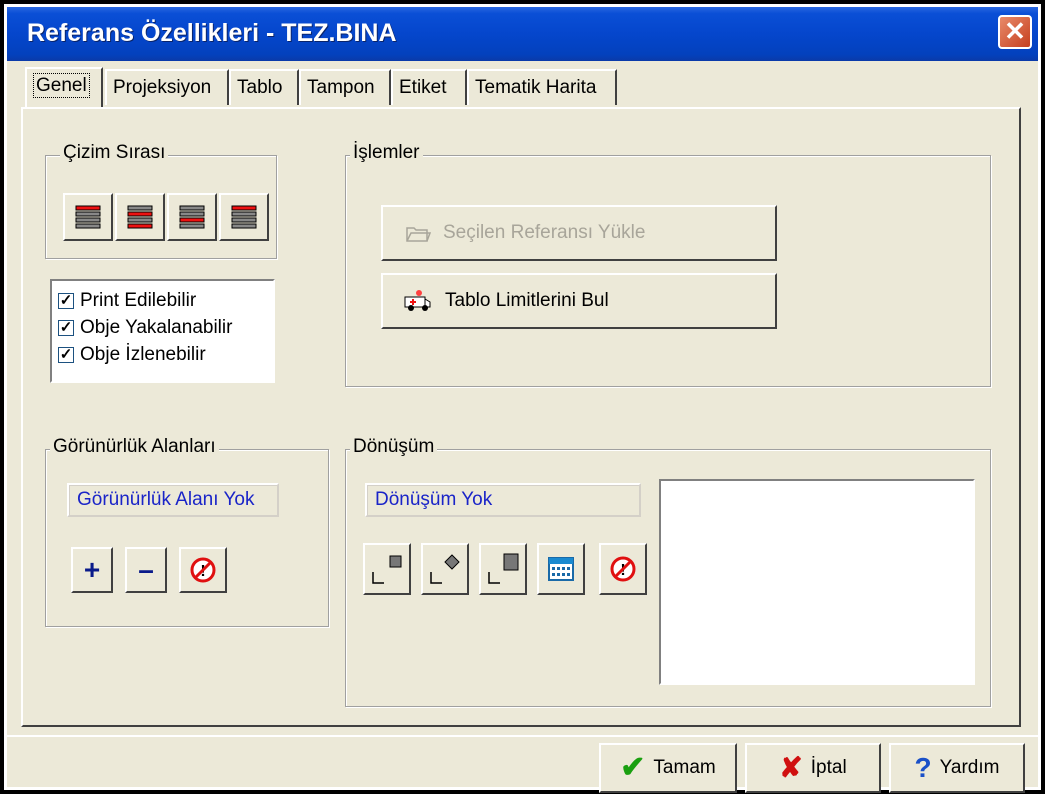  I want to click on transform-translate-button, so click(387, 569).